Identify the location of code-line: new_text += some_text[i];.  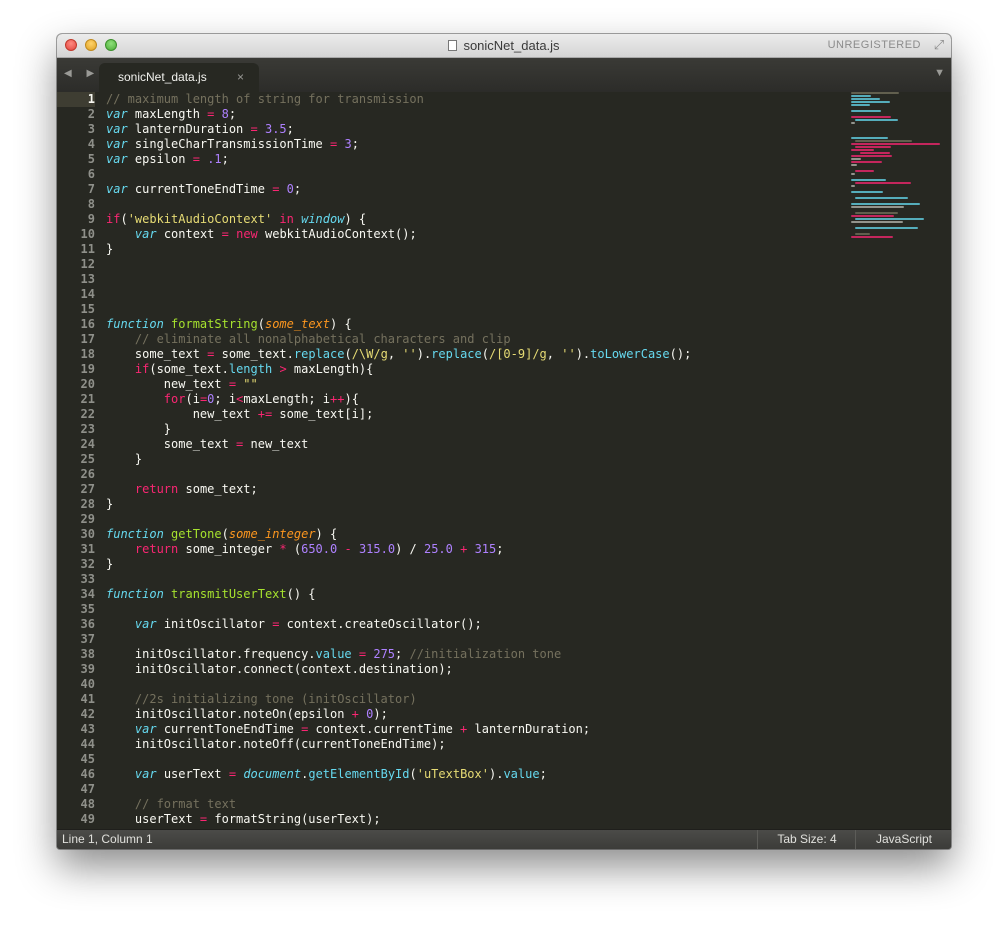
(476, 414).